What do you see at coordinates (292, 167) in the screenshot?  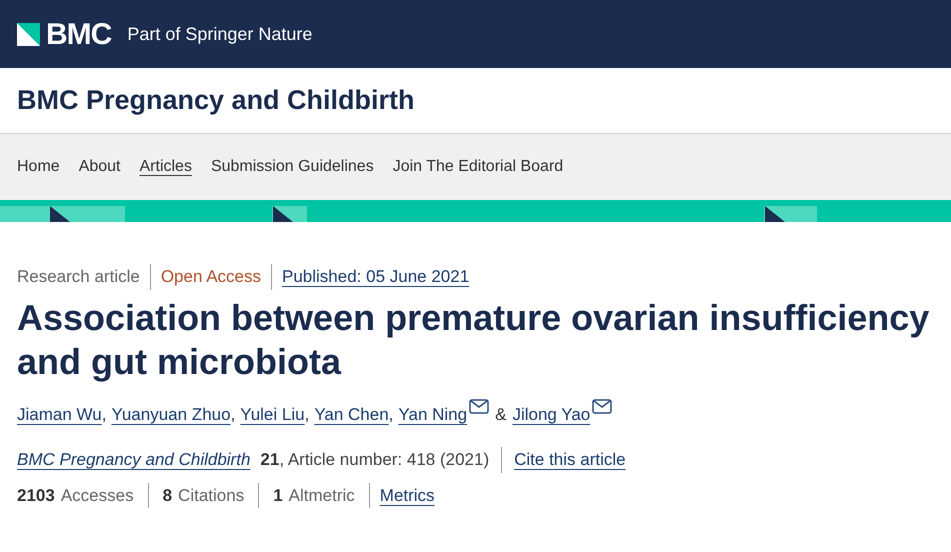 I see `nav-link: Submission Guidelines` at bounding box center [292, 167].